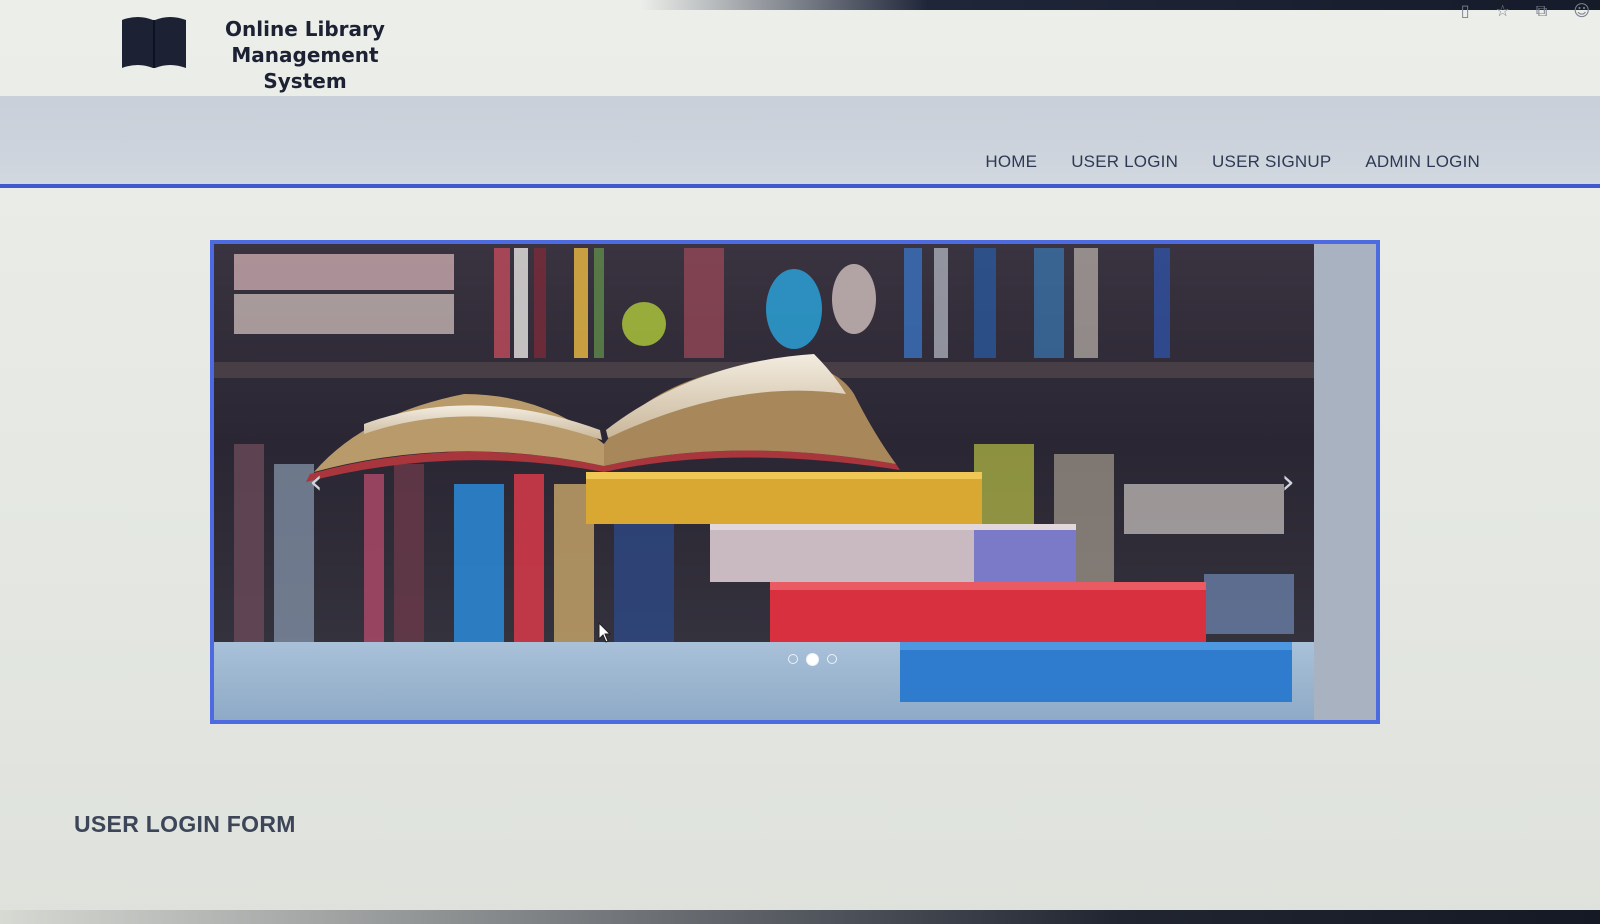 Image resolution: width=1600 pixels, height=924 pixels. What do you see at coordinates (800, 142) in the screenshot?
I see `main-navbar: HOME USER LOGIN USER SIGNUP ADMIN LOGIN` at bounding box center [800, 142].